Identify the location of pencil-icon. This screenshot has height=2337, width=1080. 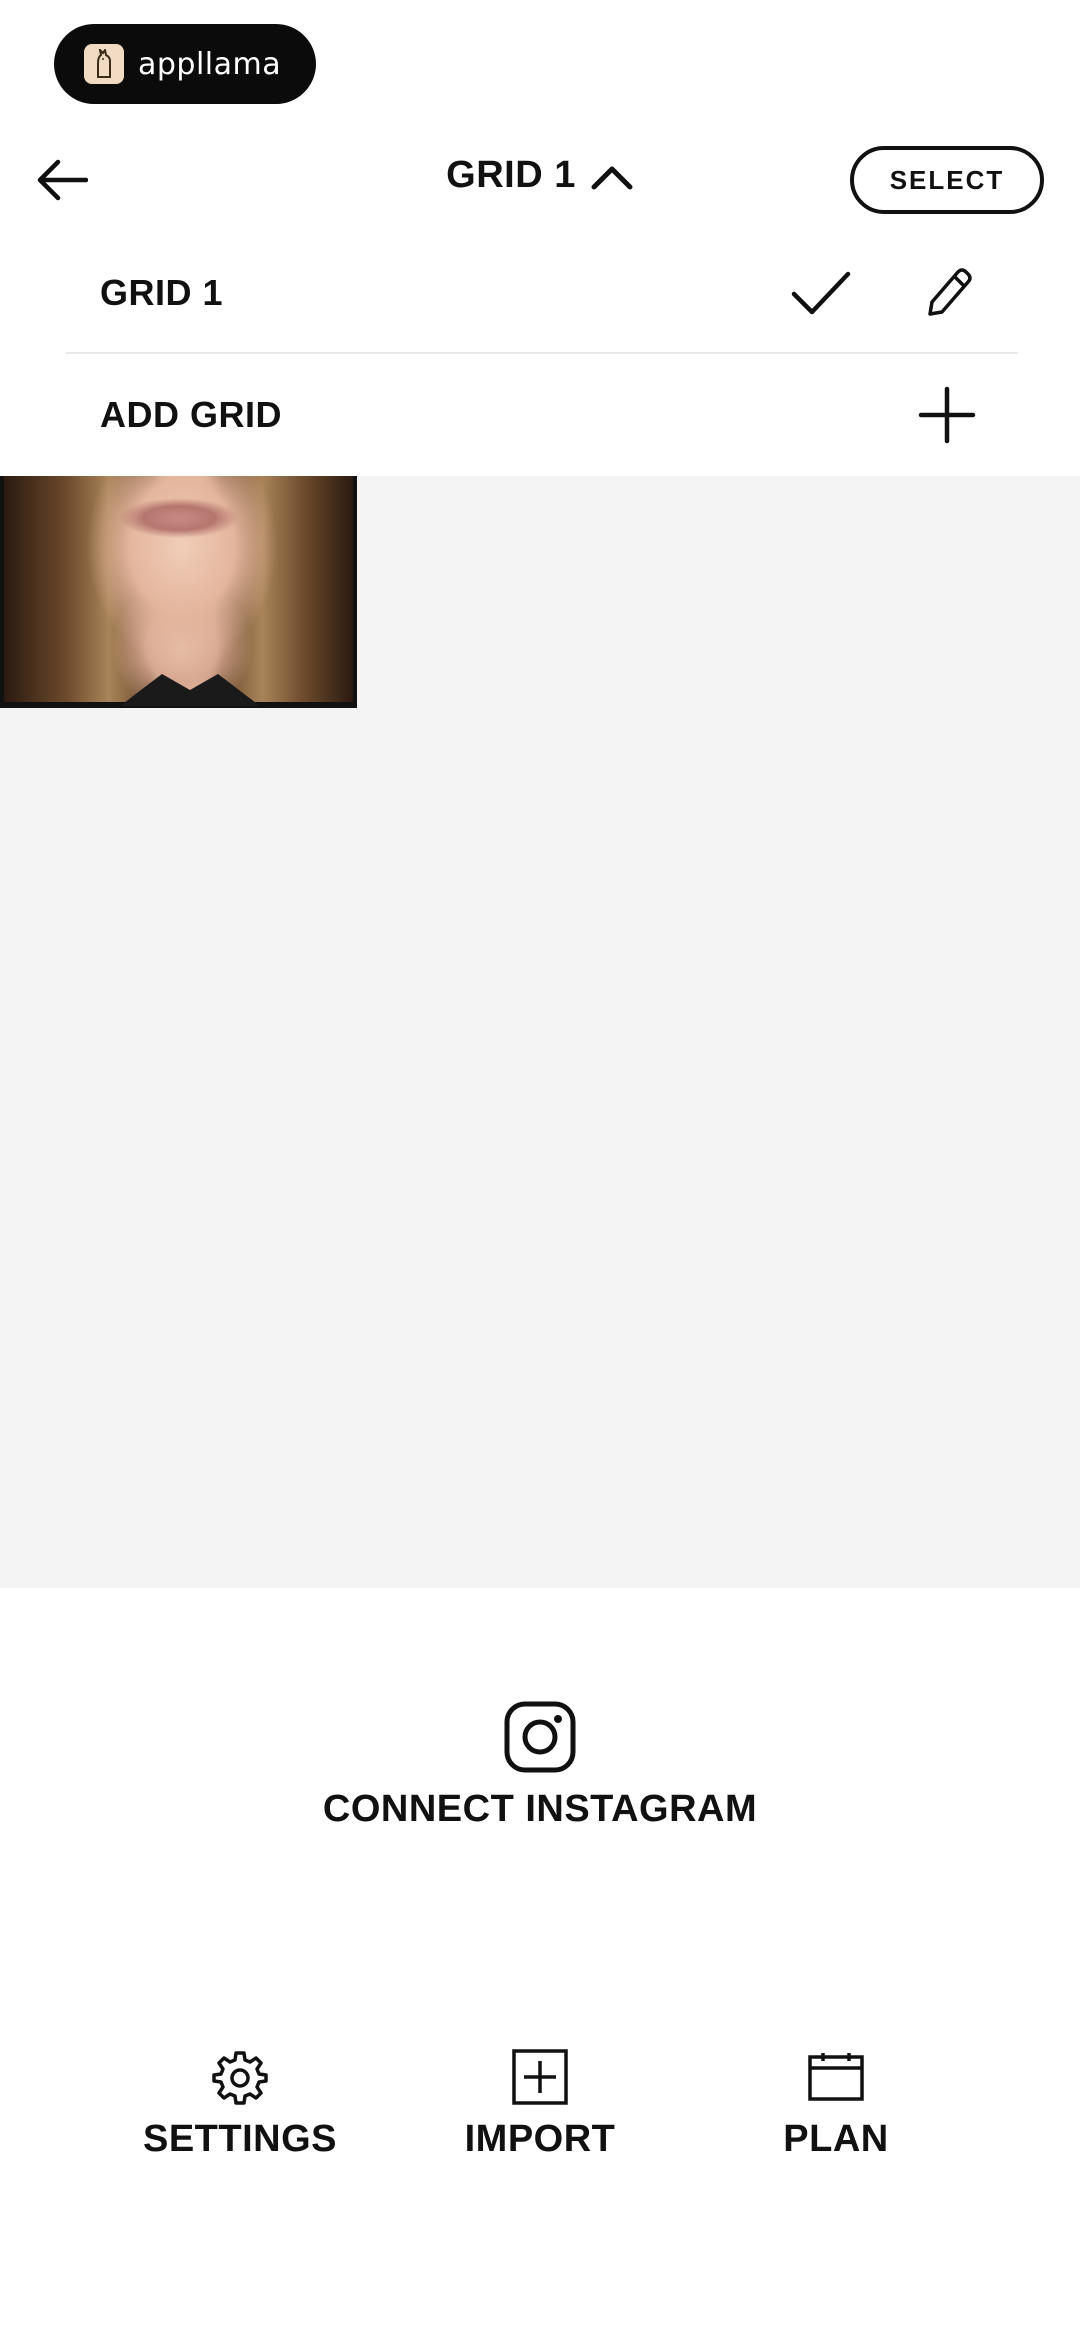
(947, 293).